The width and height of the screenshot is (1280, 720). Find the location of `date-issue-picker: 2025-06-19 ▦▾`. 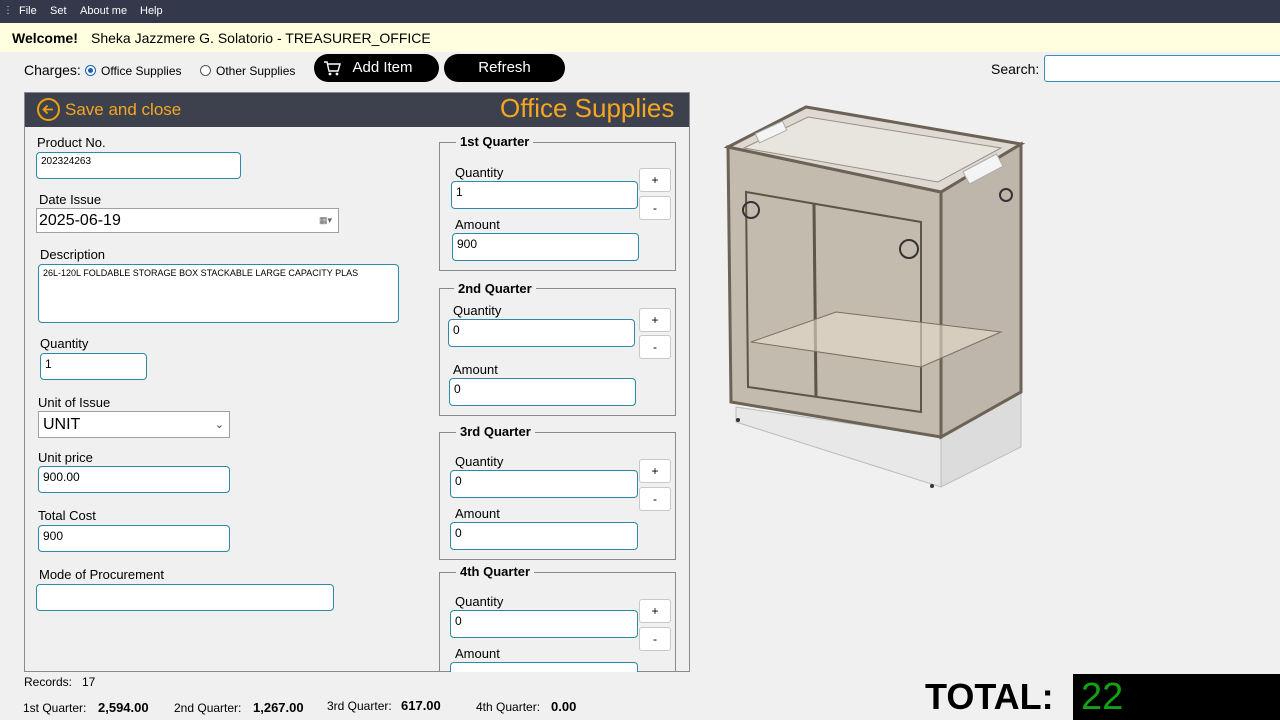

date-issue-picker: 2025-06-19 ▦▾ is located at coordinates (187, 220).